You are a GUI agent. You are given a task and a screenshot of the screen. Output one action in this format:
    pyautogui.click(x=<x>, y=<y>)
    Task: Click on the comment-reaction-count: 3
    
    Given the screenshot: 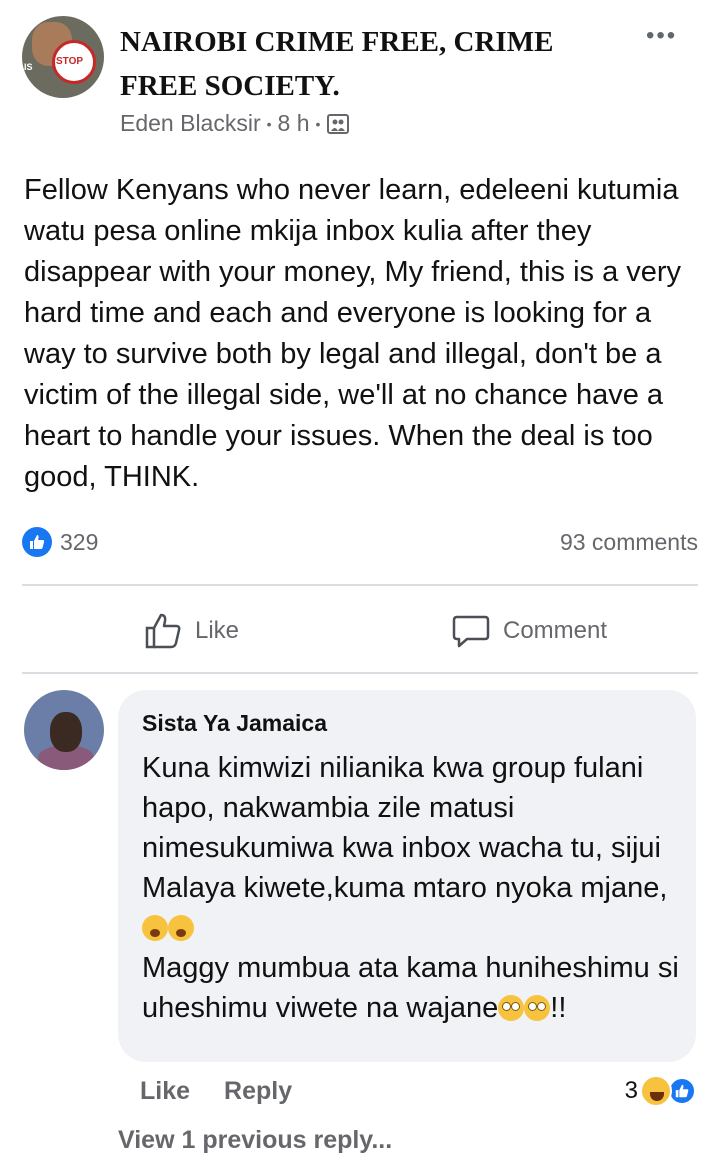 What is the action you would take?
    pyautogui.click(x=631, y=1090)
    